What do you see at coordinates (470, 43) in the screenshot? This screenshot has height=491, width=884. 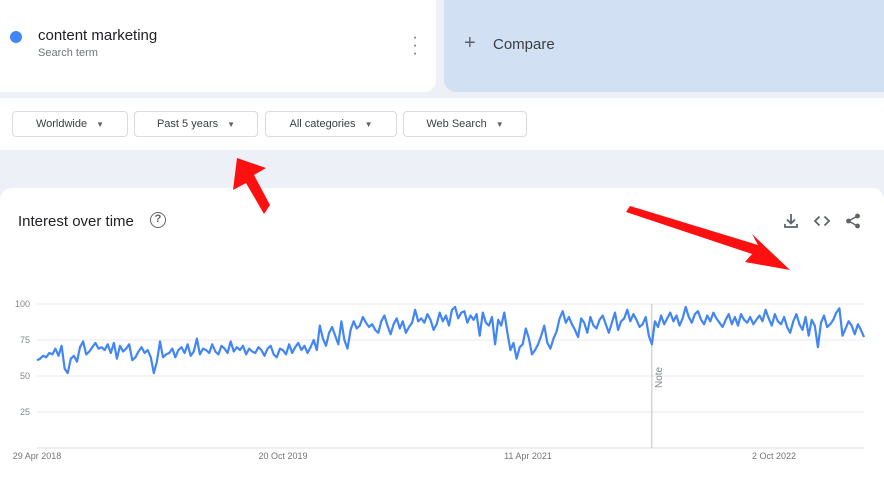 I see `plus-icon: +` at bounding box center [470, 43].